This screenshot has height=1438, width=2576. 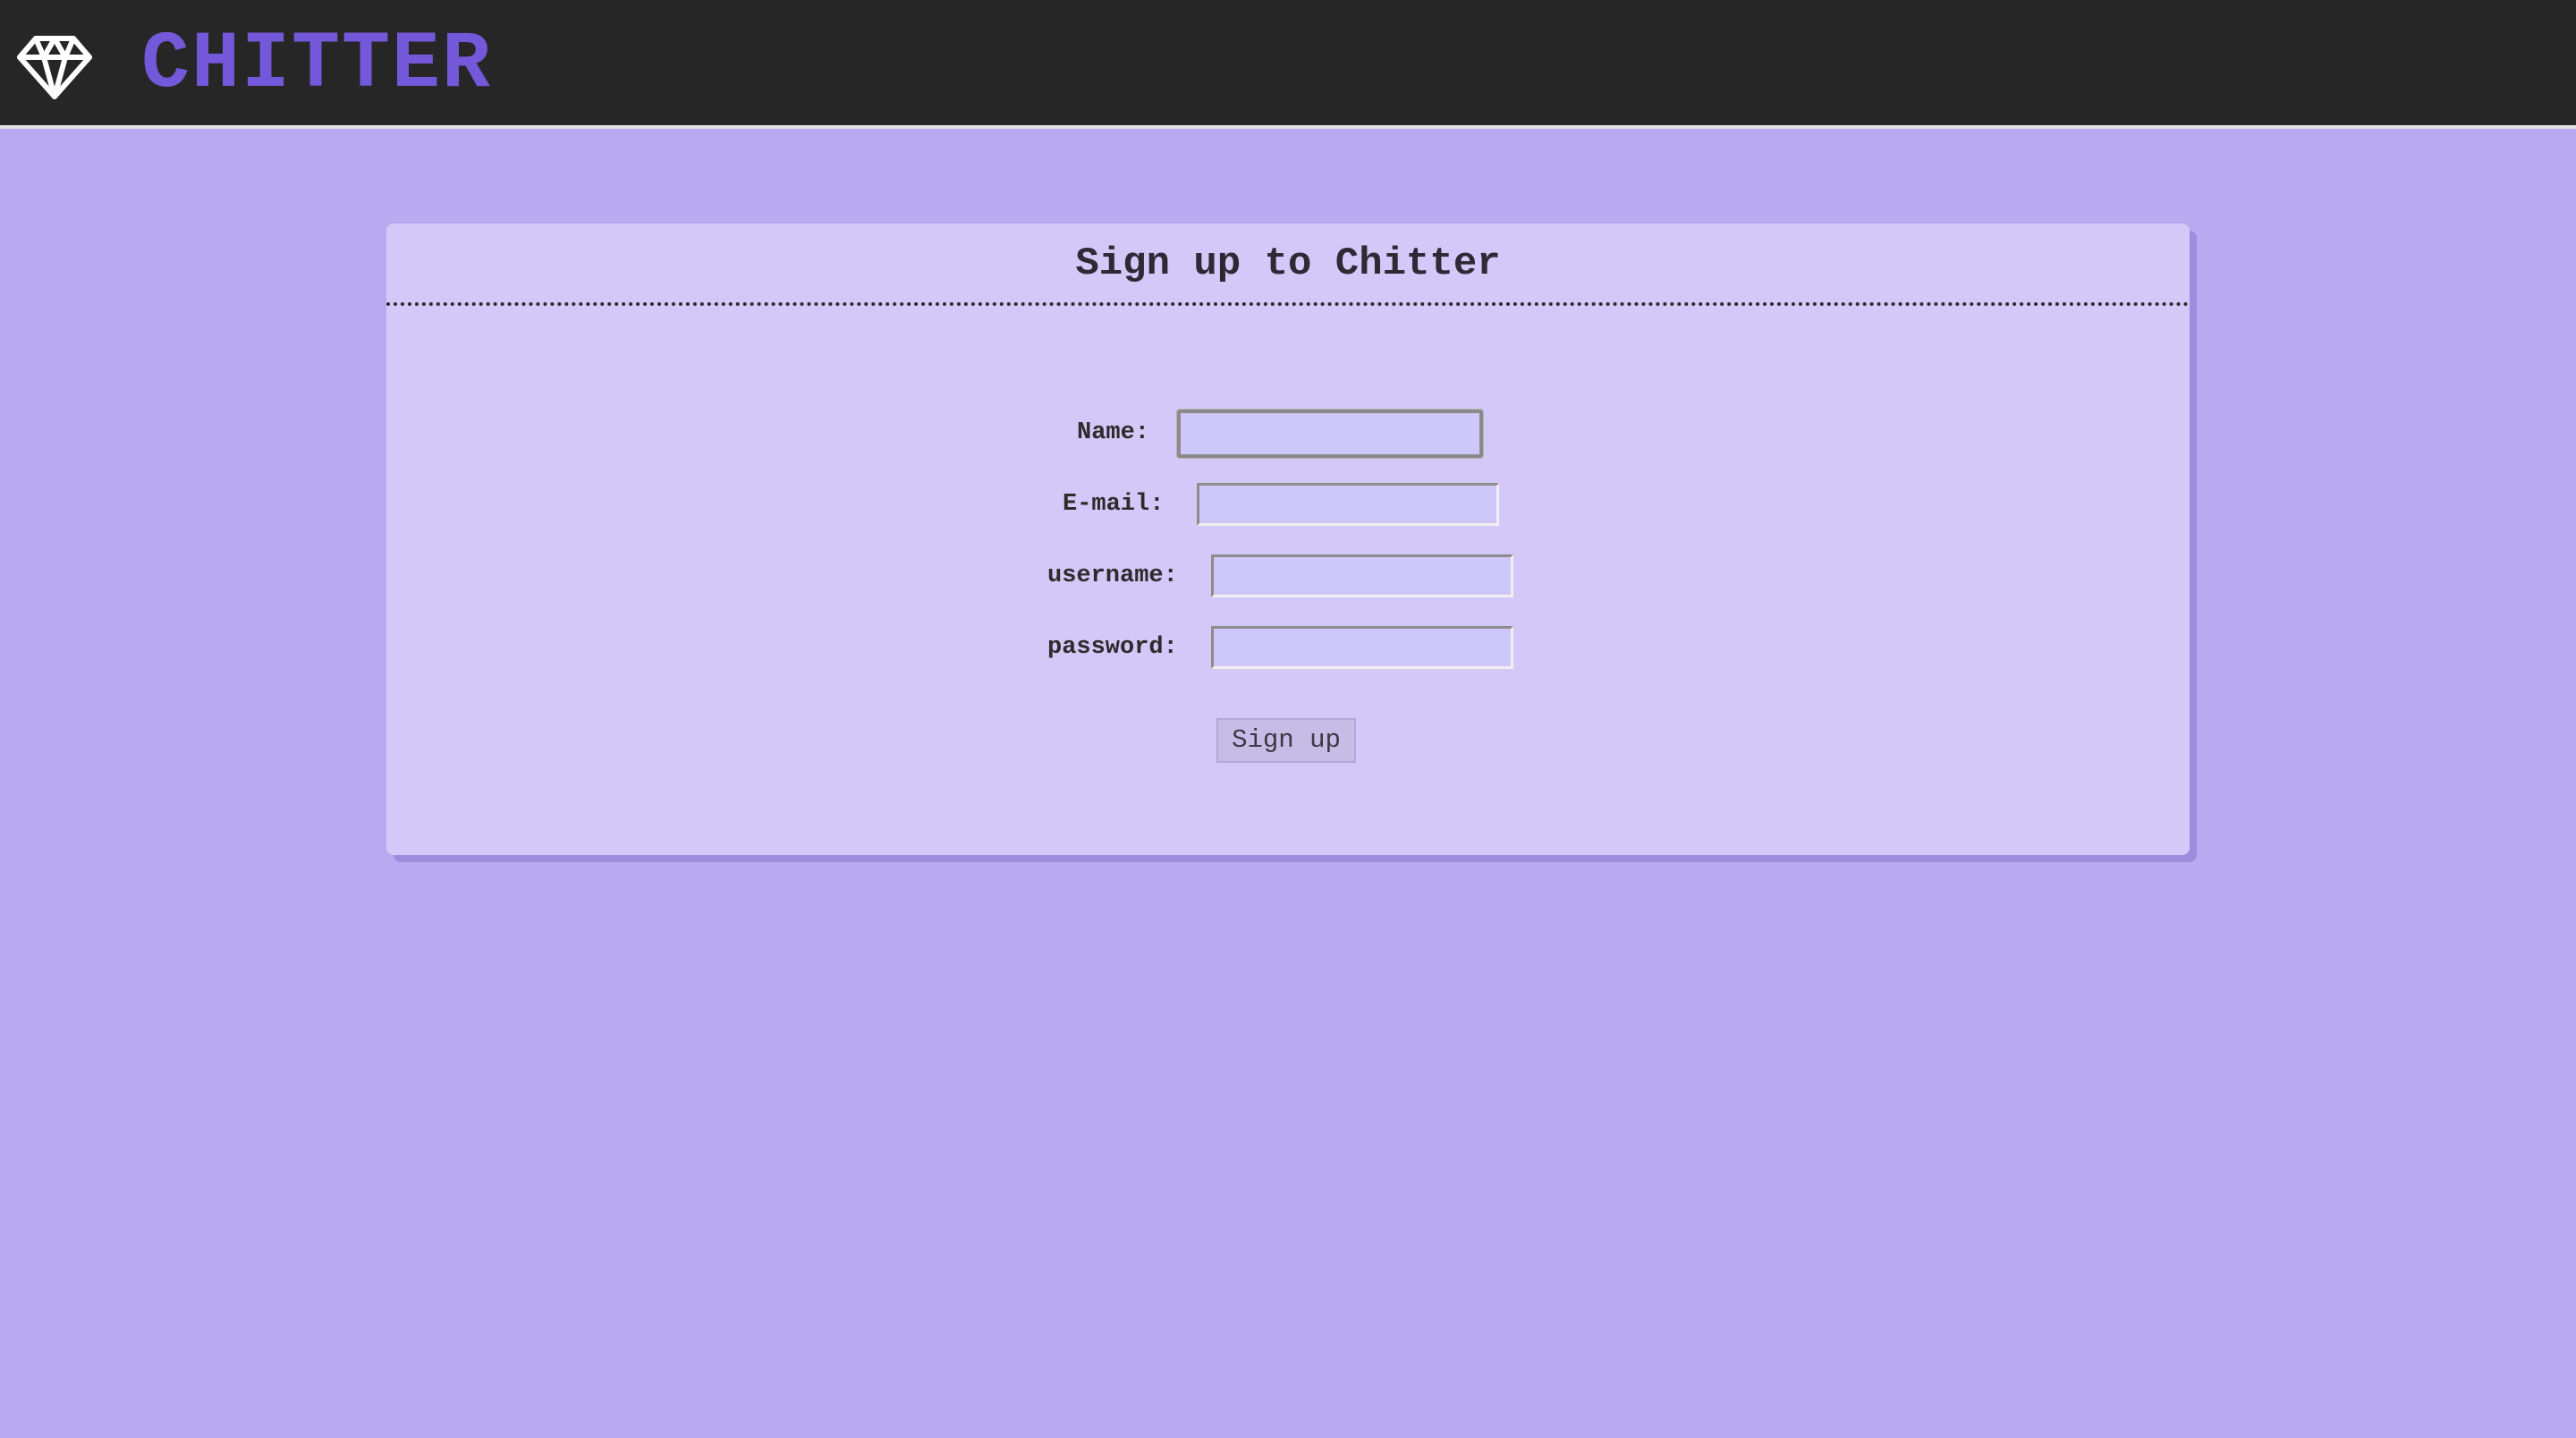 What do you see at coordinates (1348, 504) in the screenshot?
I see `email-input` at bounding box center [1348, 504].